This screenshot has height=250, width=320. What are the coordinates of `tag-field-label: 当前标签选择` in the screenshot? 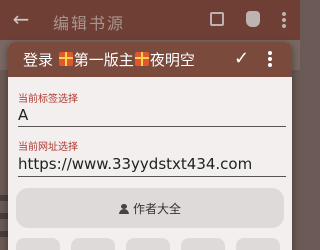 It's located at (48, 99).